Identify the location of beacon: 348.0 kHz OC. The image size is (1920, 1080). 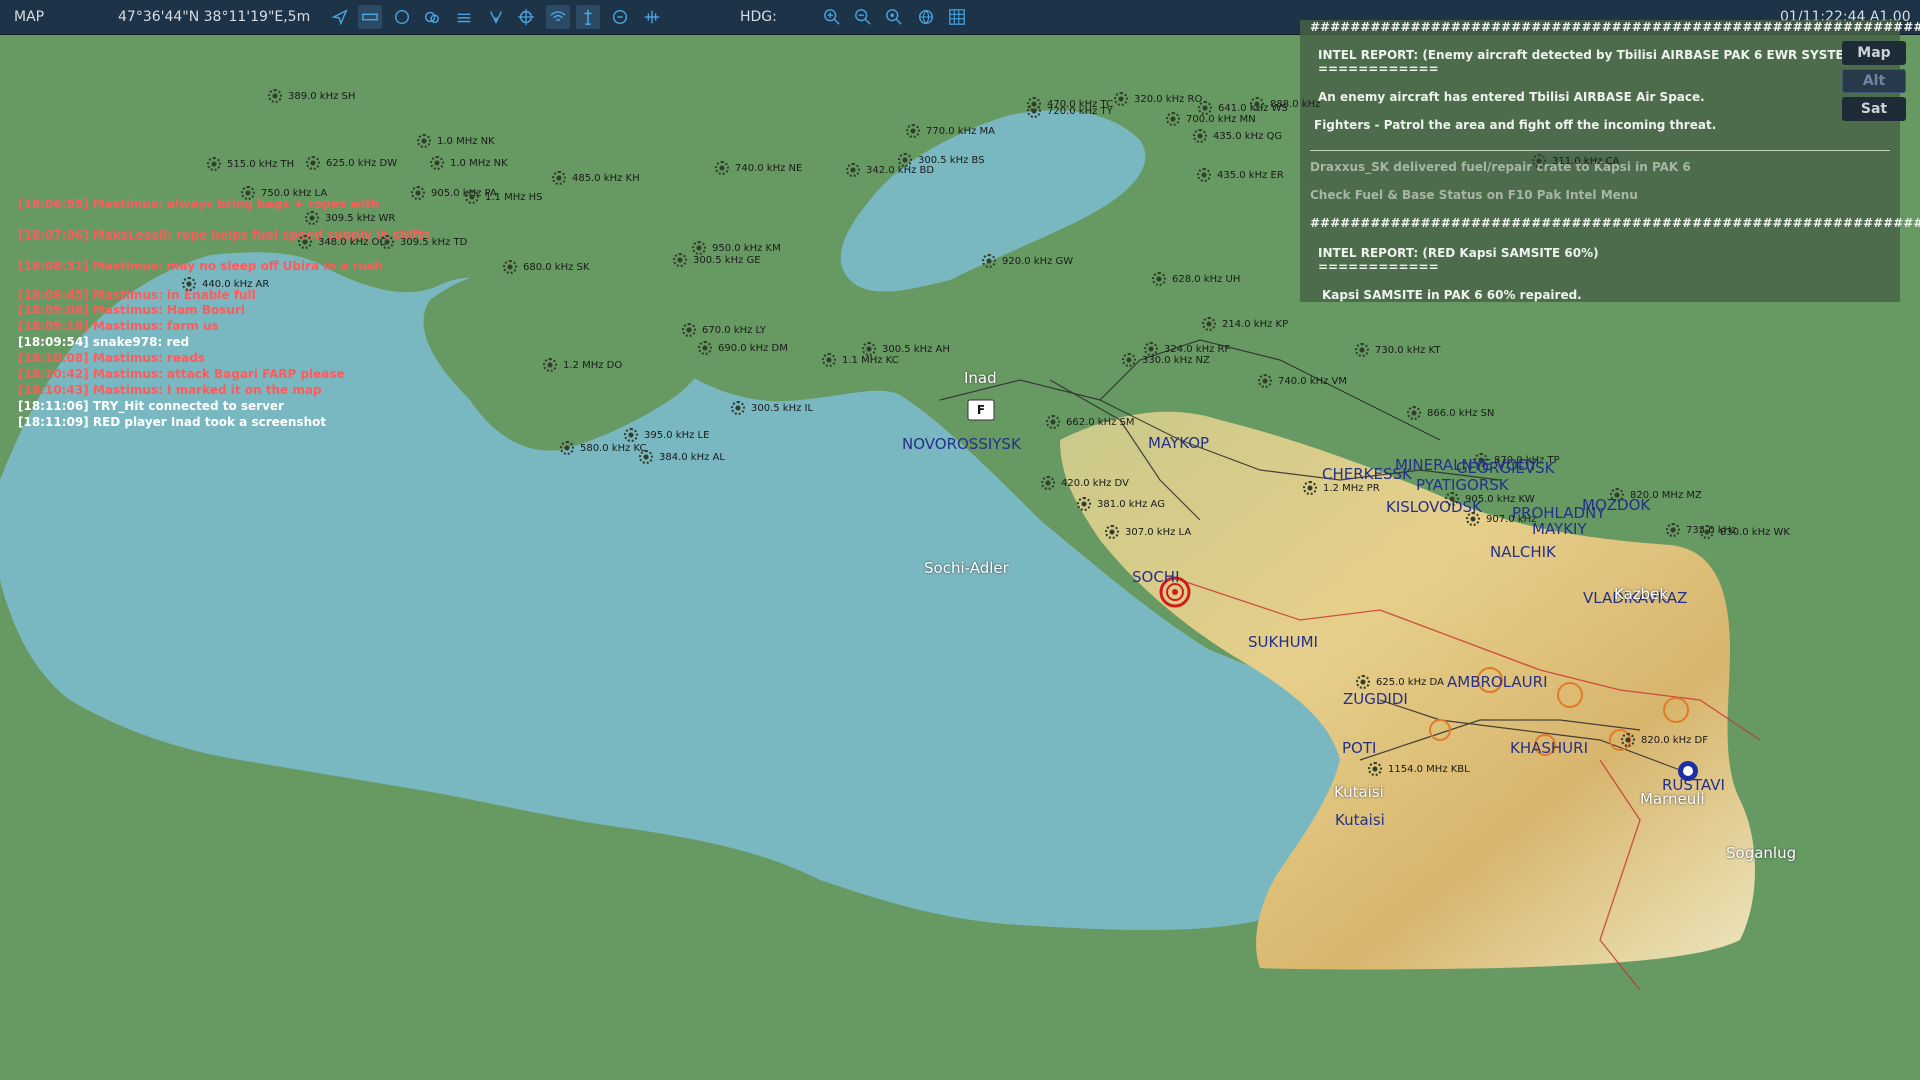
(342, 242).